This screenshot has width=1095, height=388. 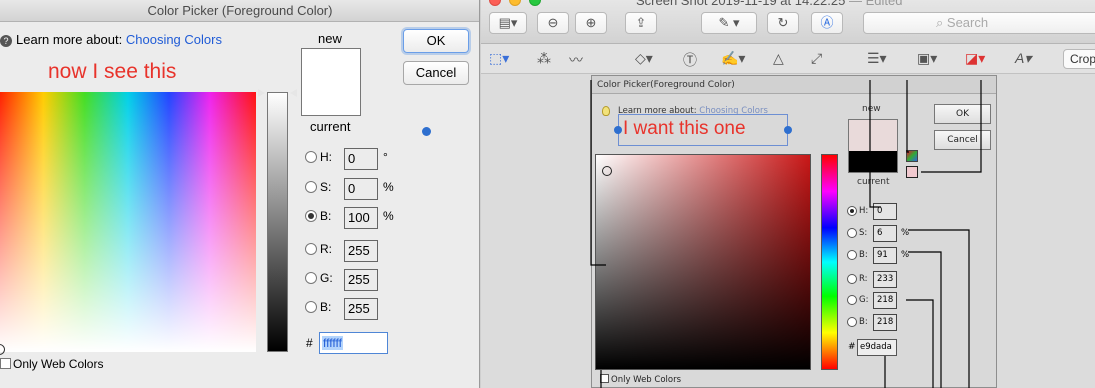 I want to click on saturation-input: 0, so click(x=361, y=189).